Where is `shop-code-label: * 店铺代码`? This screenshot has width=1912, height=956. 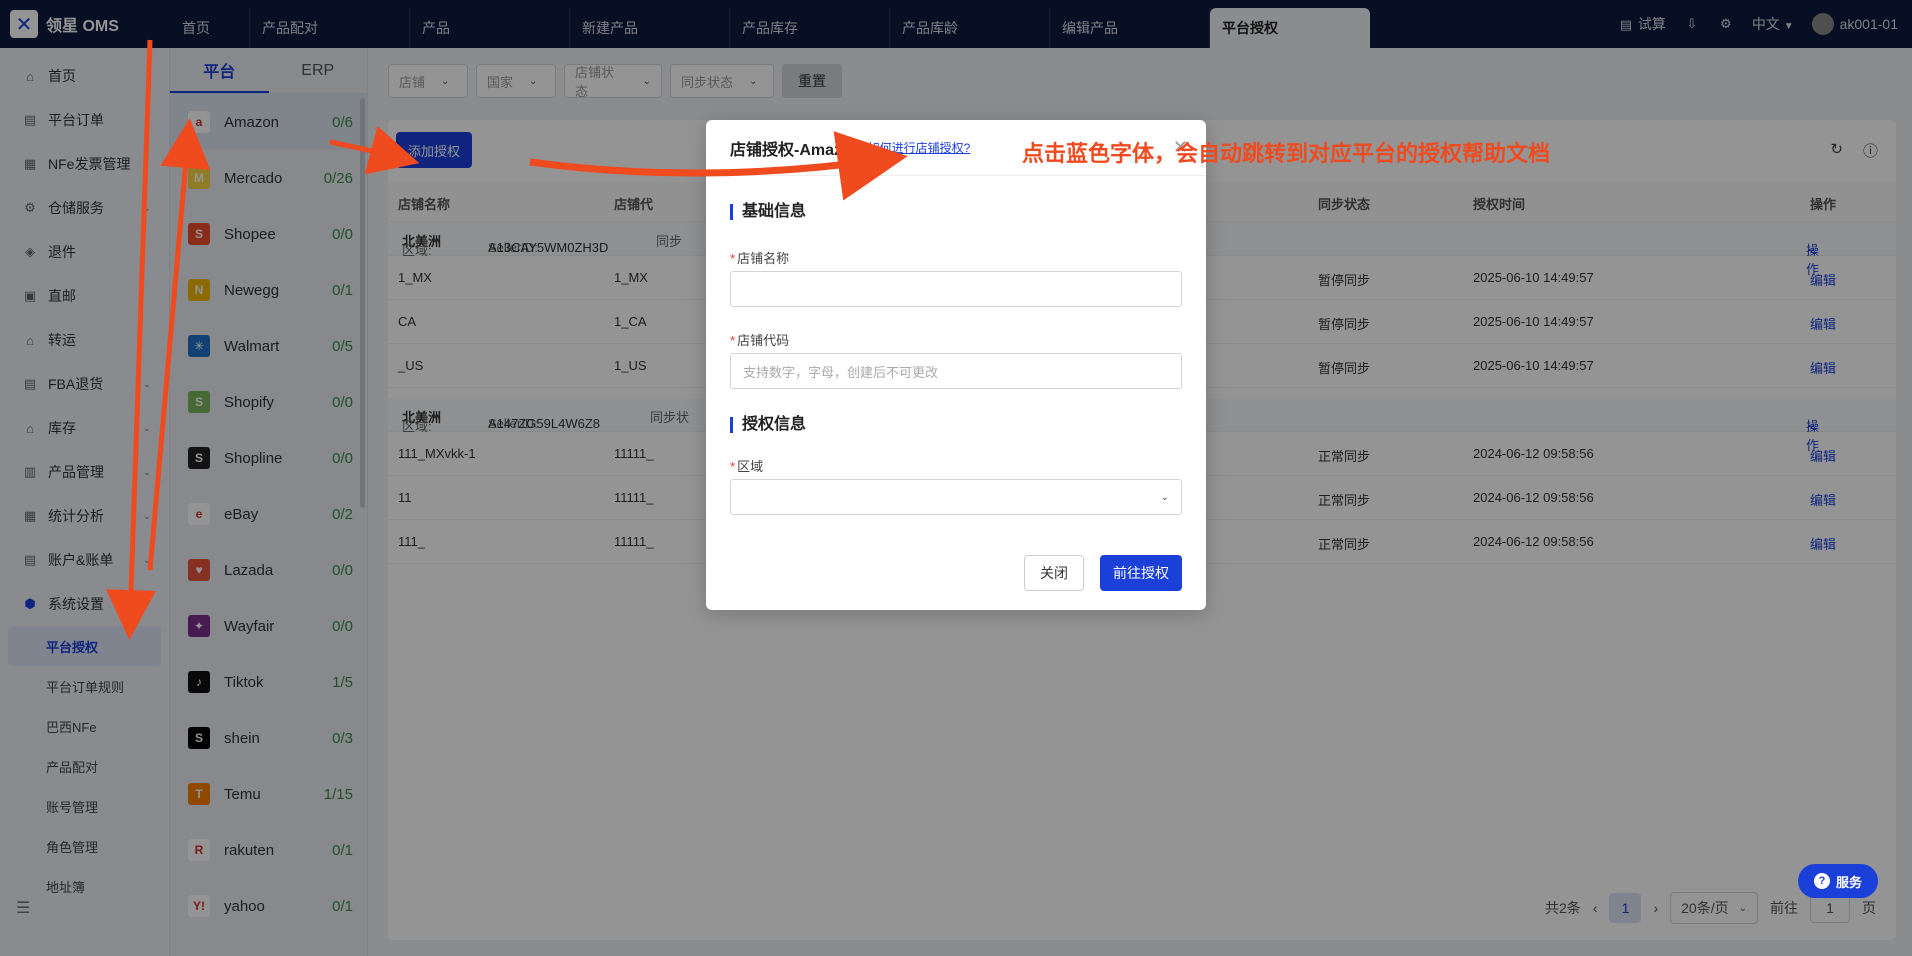
shop-code-label: * 店铺代码 is located at coordinates (759, 339).